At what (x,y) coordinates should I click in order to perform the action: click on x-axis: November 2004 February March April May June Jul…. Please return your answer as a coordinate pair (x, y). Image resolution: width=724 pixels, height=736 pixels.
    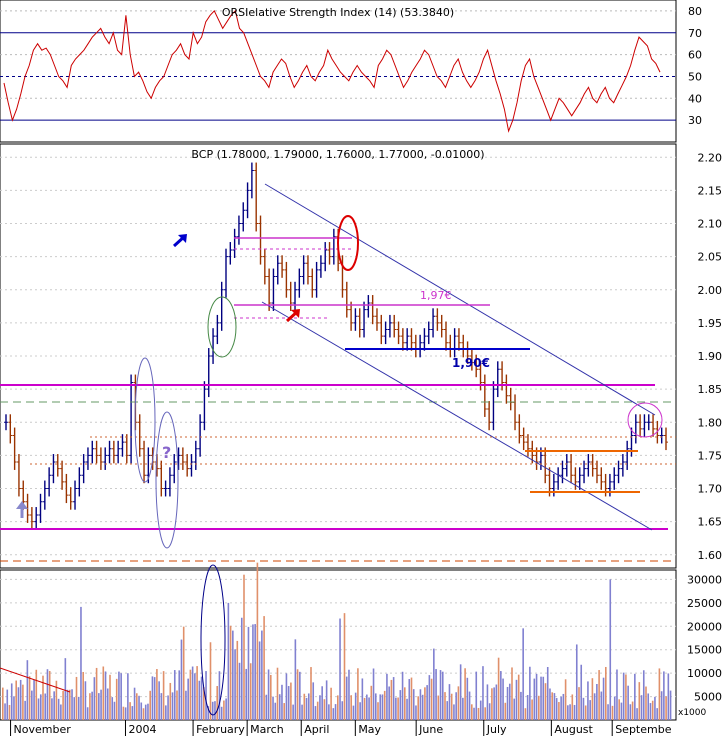
    Looking at the image, I should click on (341, 728).